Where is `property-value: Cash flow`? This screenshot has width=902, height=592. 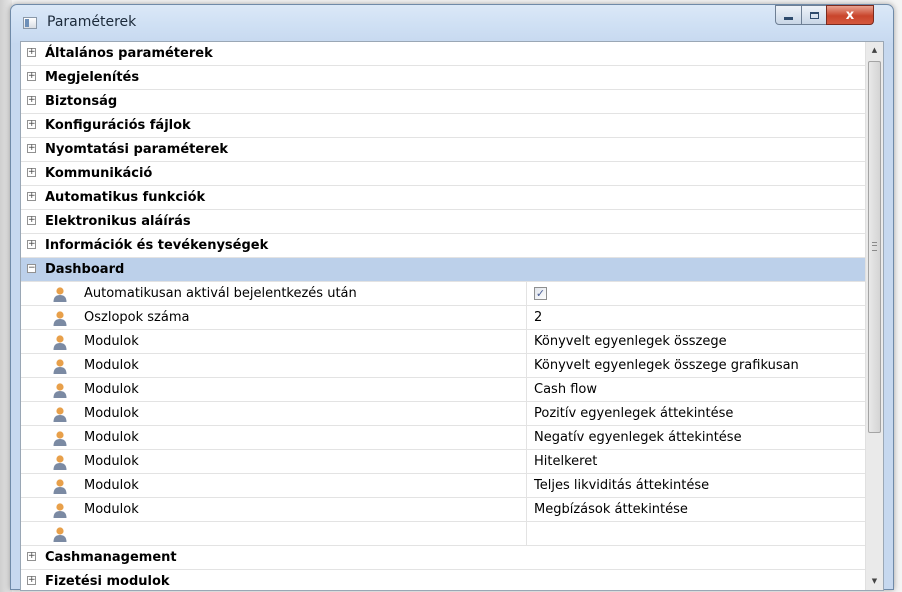 property-value: Cash flow is located at coordinates (565, 389).